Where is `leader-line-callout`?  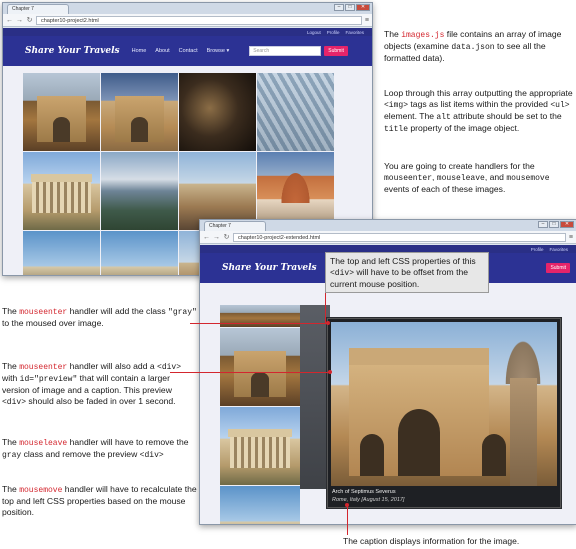
leader-line-callout is located at coordinates (325, 308).